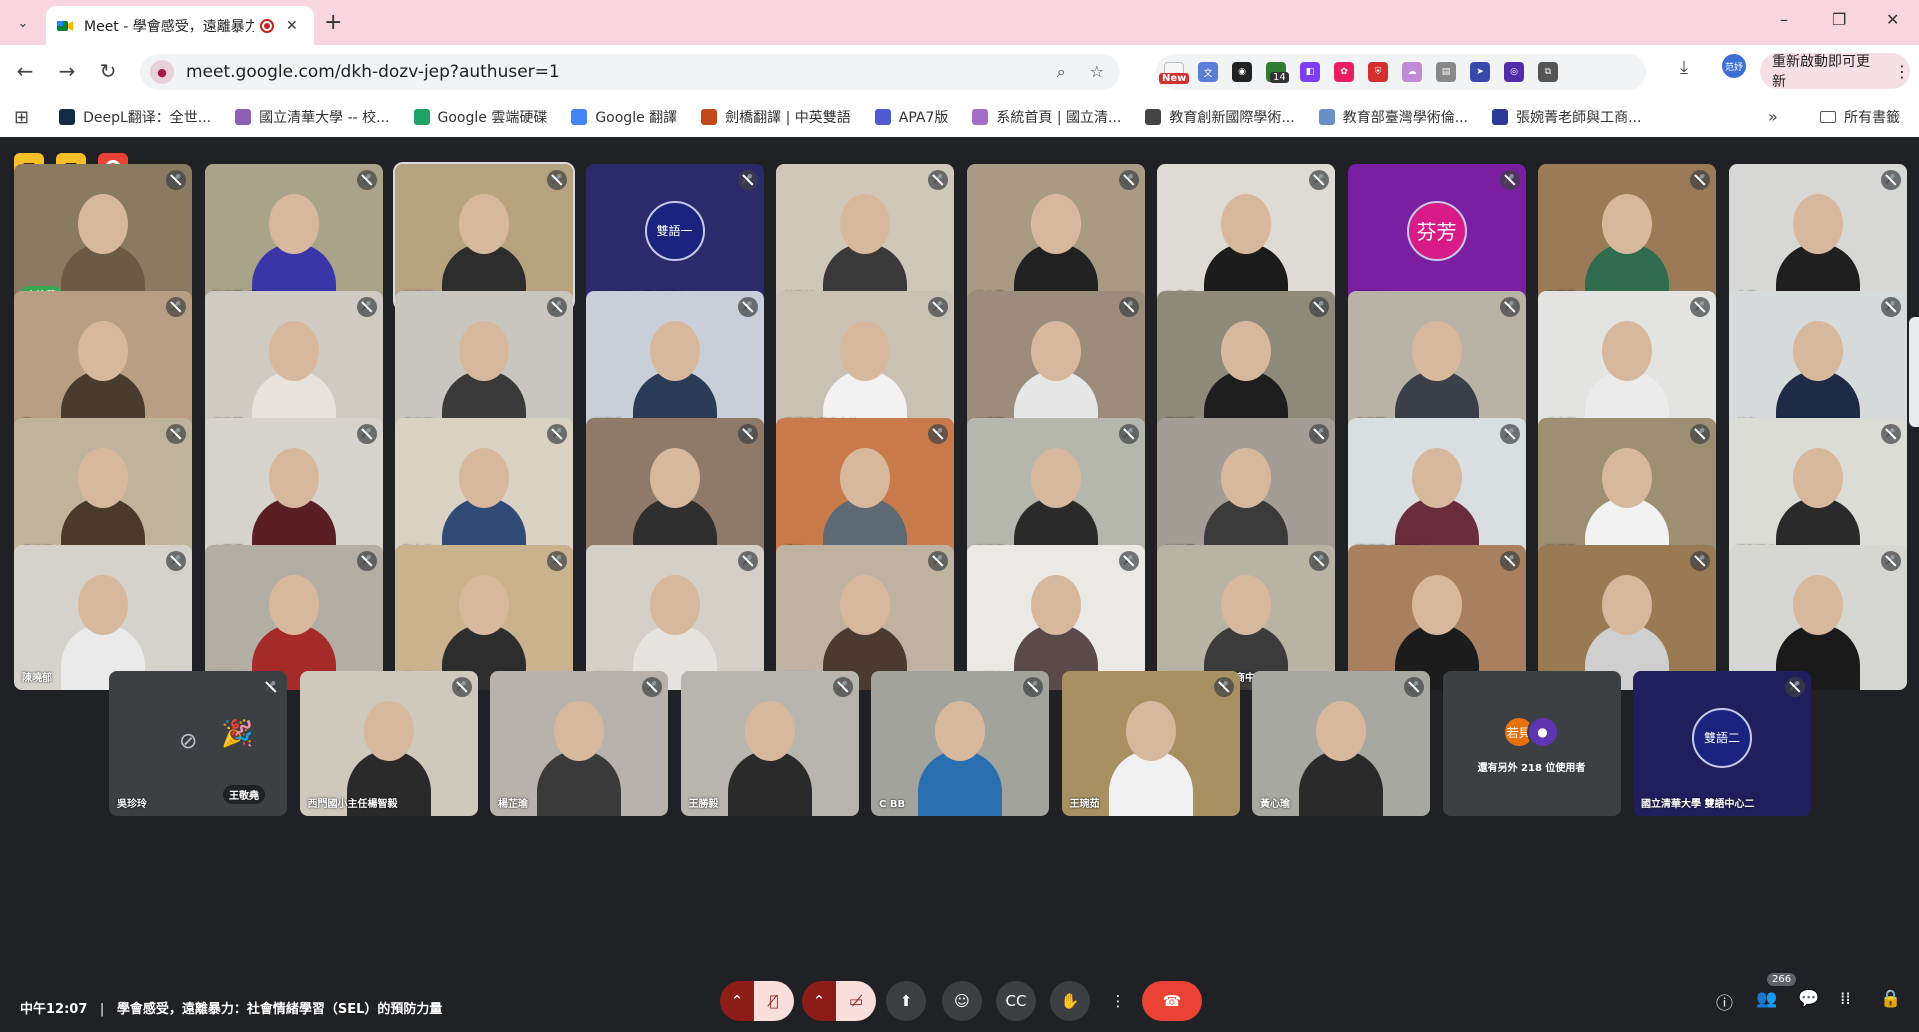  What do you see at coordinates (1684, 67) in the screenshot?
I see `download-icon: ⤓` at bounding box center [1684, 67].